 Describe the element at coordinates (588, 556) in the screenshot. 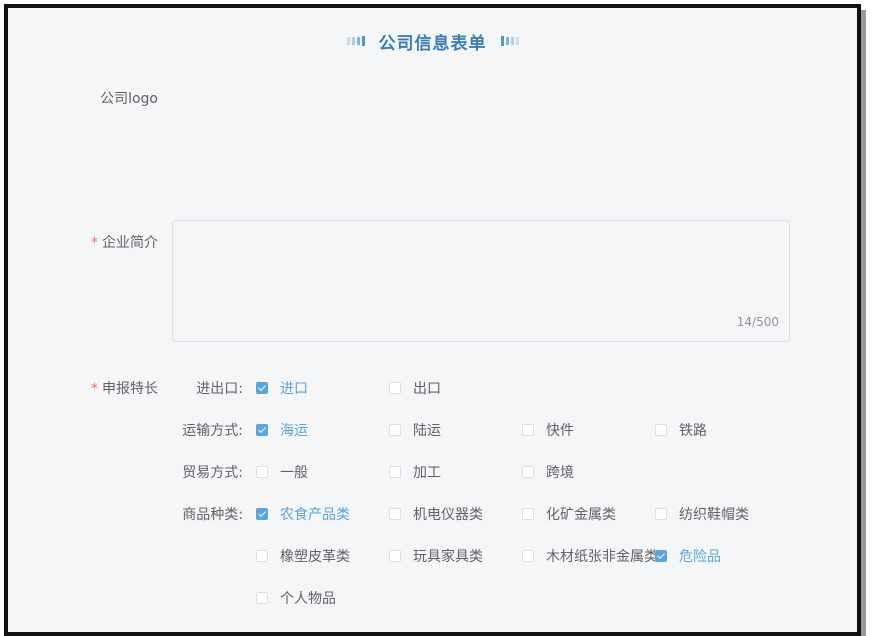

I see `checkbox-wood-paper: 木材纸张非金属类` at that location.